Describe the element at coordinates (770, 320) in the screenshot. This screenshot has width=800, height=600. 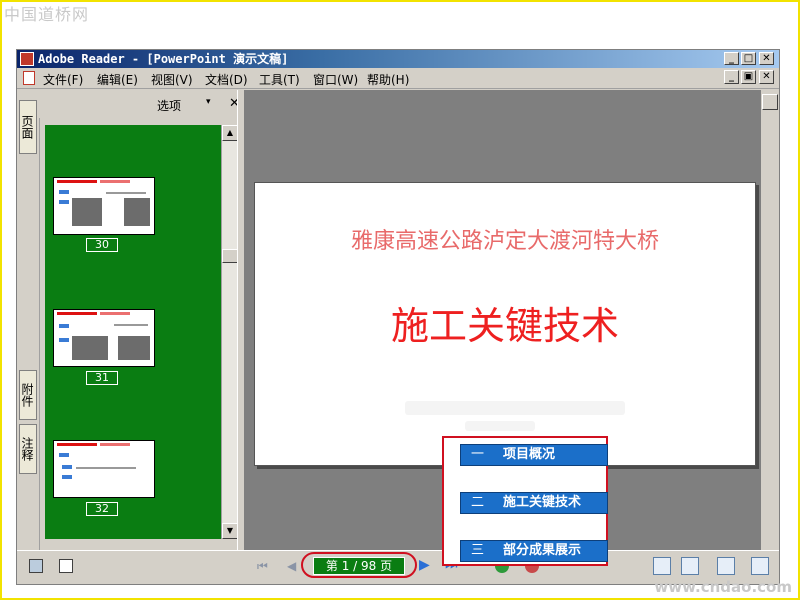
I see `document-scrollbar` at that location.